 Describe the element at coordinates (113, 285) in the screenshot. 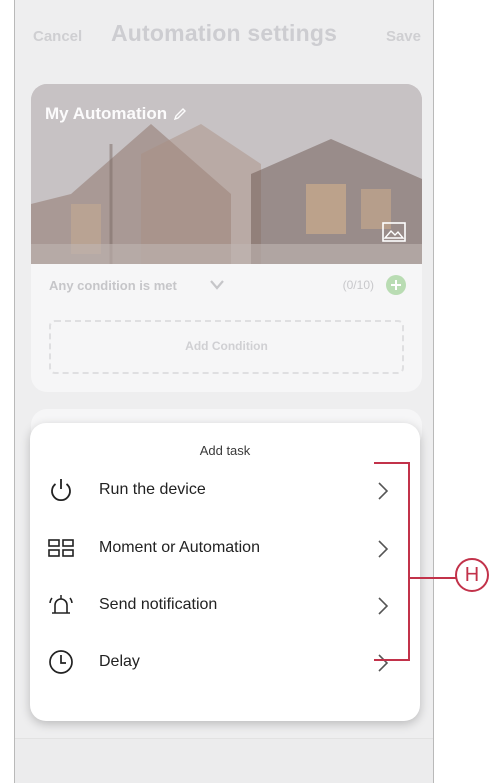

I see `condition-match-label: Any condition is met` at that location.